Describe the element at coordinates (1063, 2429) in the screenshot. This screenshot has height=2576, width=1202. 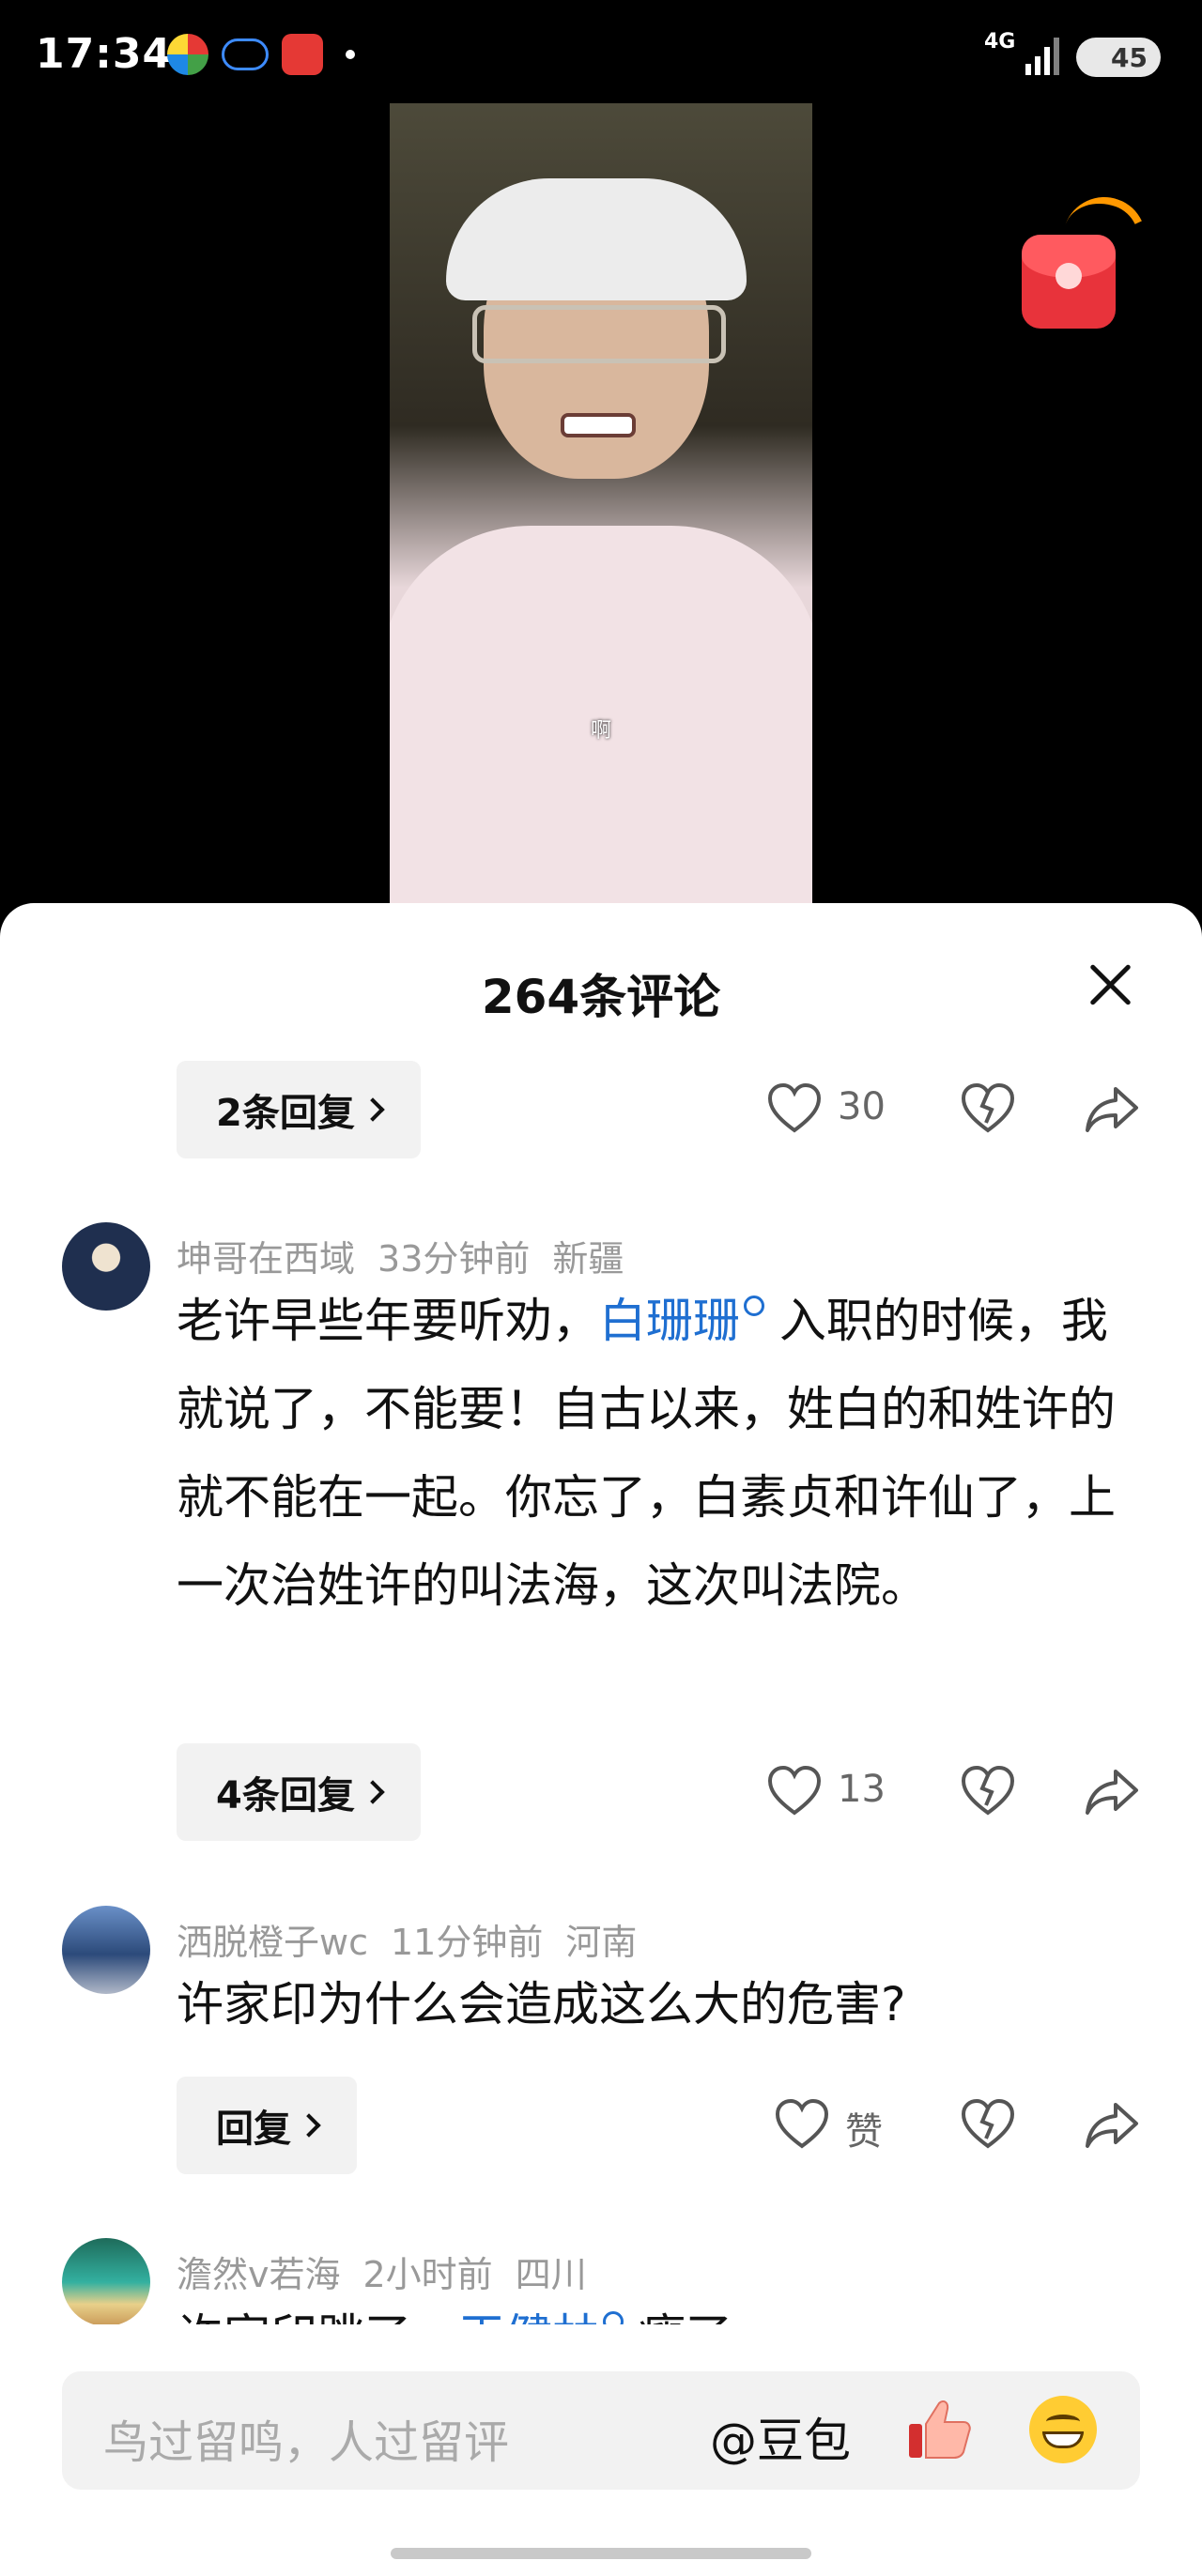
I see `emoji-icon` at that location.